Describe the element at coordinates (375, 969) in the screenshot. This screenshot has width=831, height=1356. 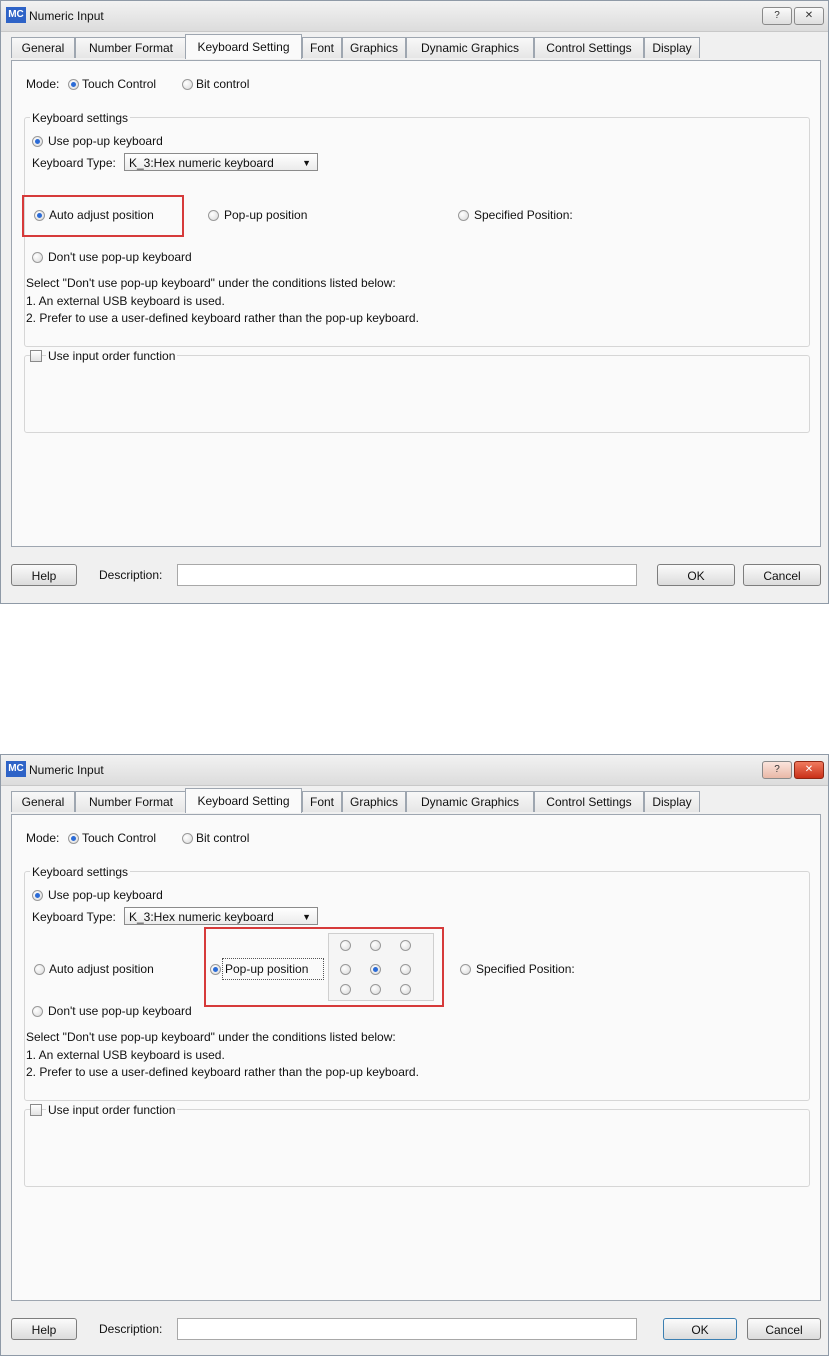
I see `grid-center-radio` at that location.